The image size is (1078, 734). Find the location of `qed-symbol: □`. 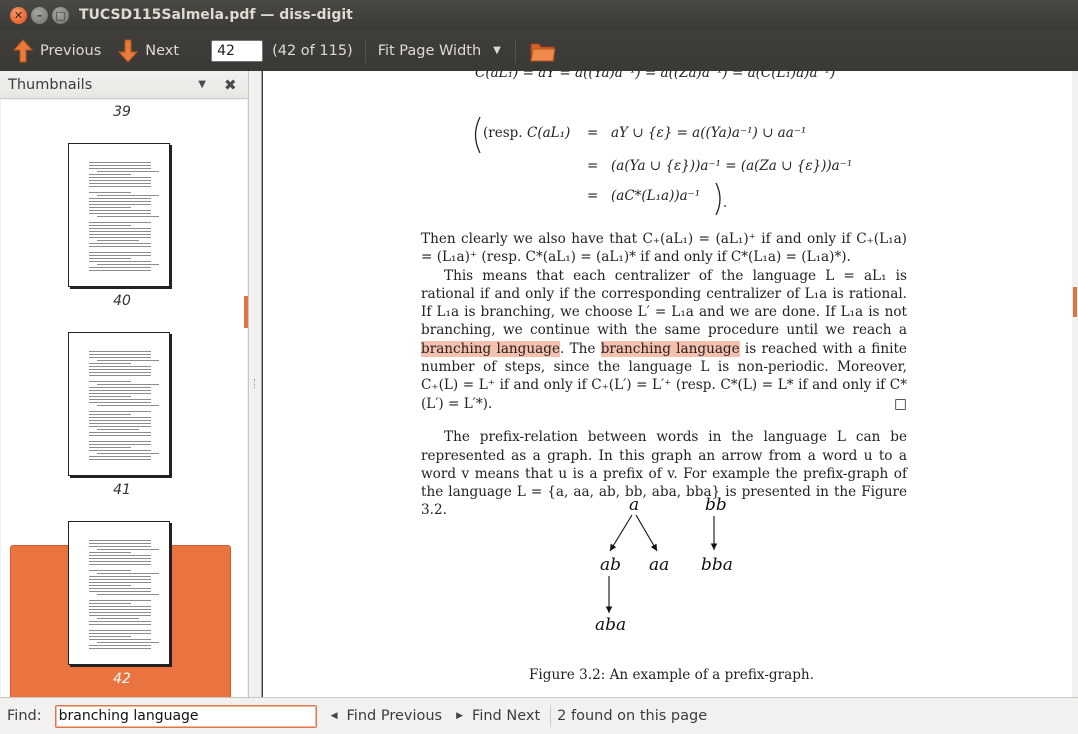

qed-symbol: □ is located at coordinates (900, 403).